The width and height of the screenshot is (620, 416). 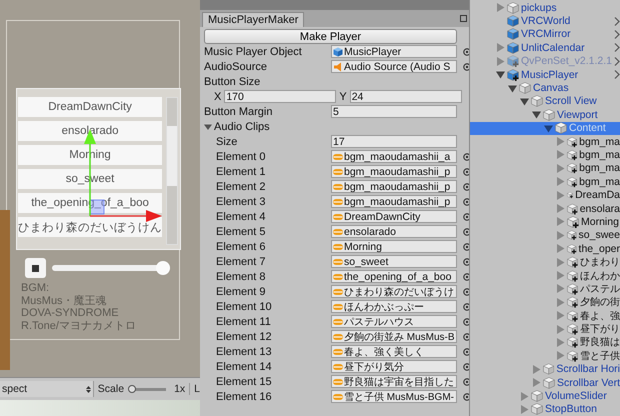 I want to click on object-field: so_sweet, so click(x=394, y=261).